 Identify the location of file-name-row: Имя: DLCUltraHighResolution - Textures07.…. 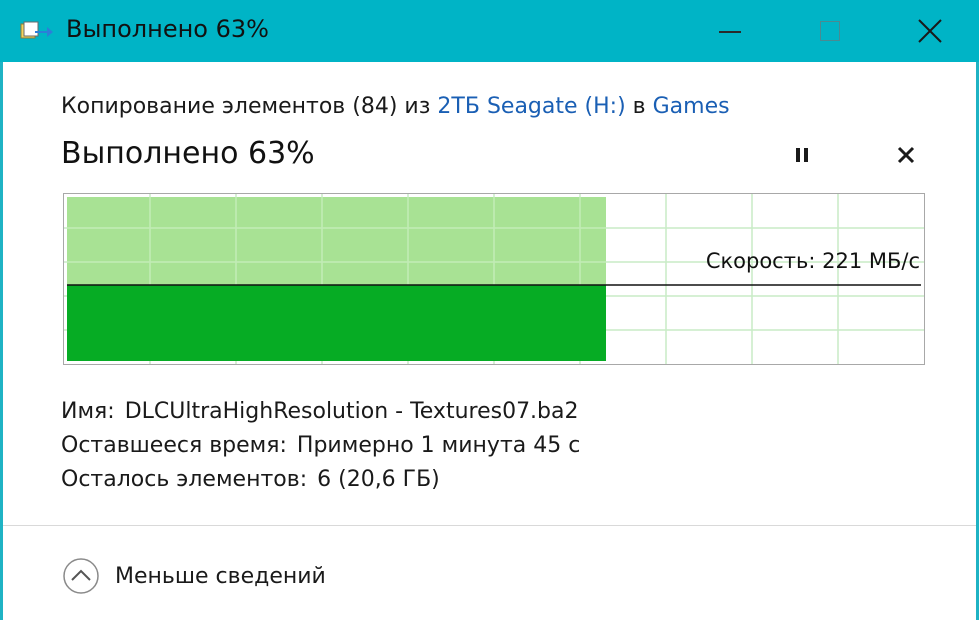
(320, 412).